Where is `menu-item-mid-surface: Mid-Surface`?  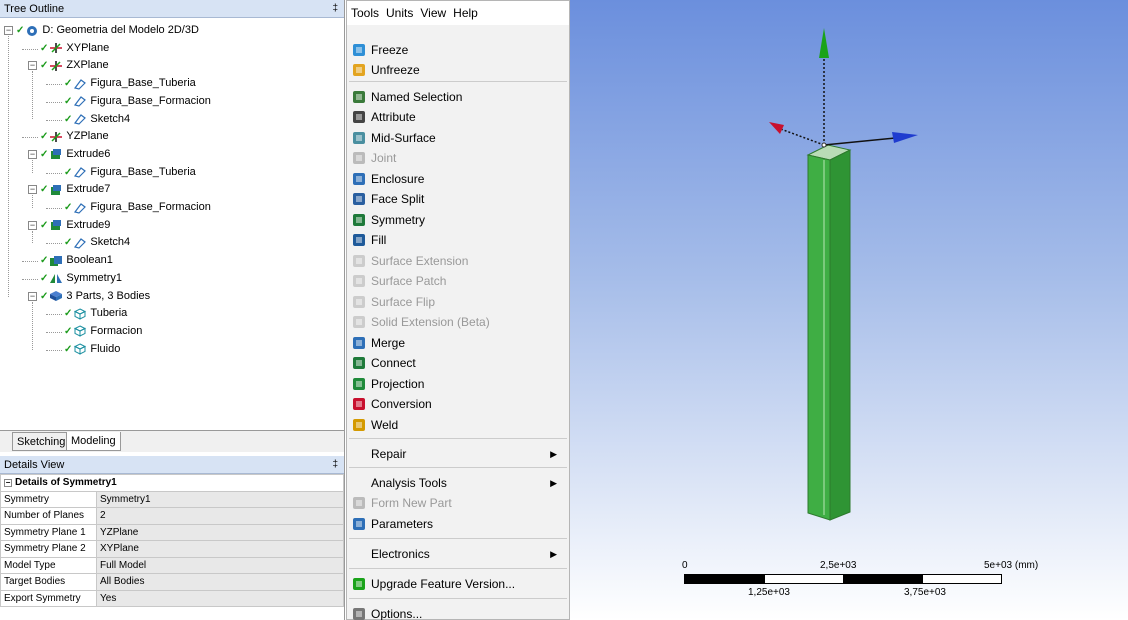
menu-item-mid-surface: Mid-Surface is located at coordinates (458, 138).